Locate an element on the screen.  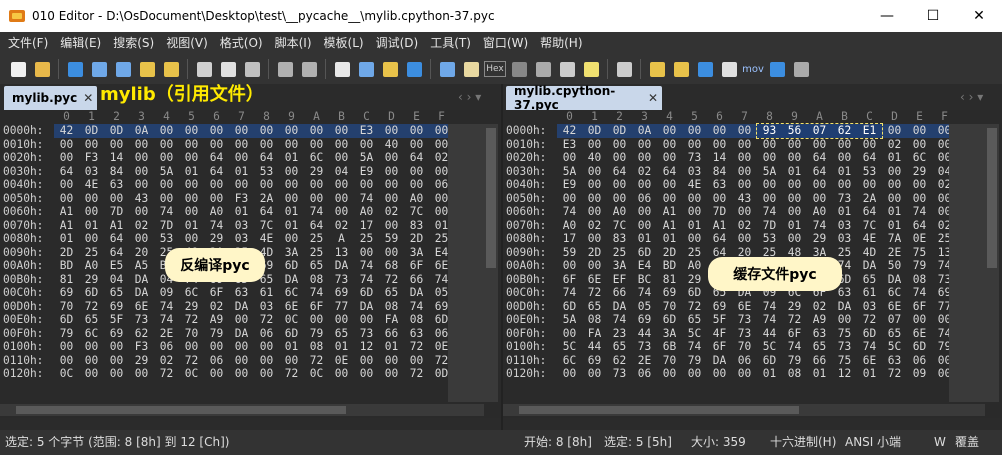
hex-byte: EF is located at coordinates (619, 280).